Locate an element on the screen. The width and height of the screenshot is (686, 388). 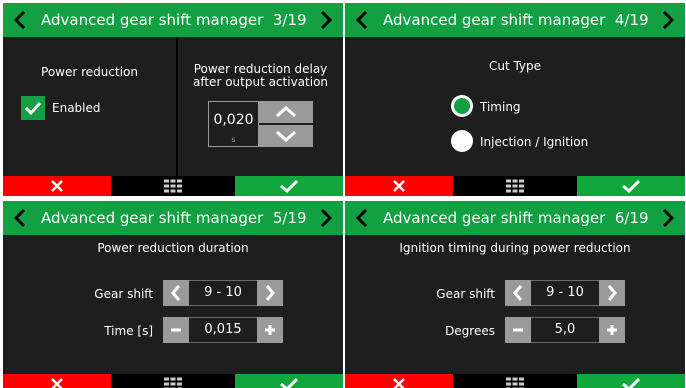
chevron-down-icon is located at coordinates (286, 136).